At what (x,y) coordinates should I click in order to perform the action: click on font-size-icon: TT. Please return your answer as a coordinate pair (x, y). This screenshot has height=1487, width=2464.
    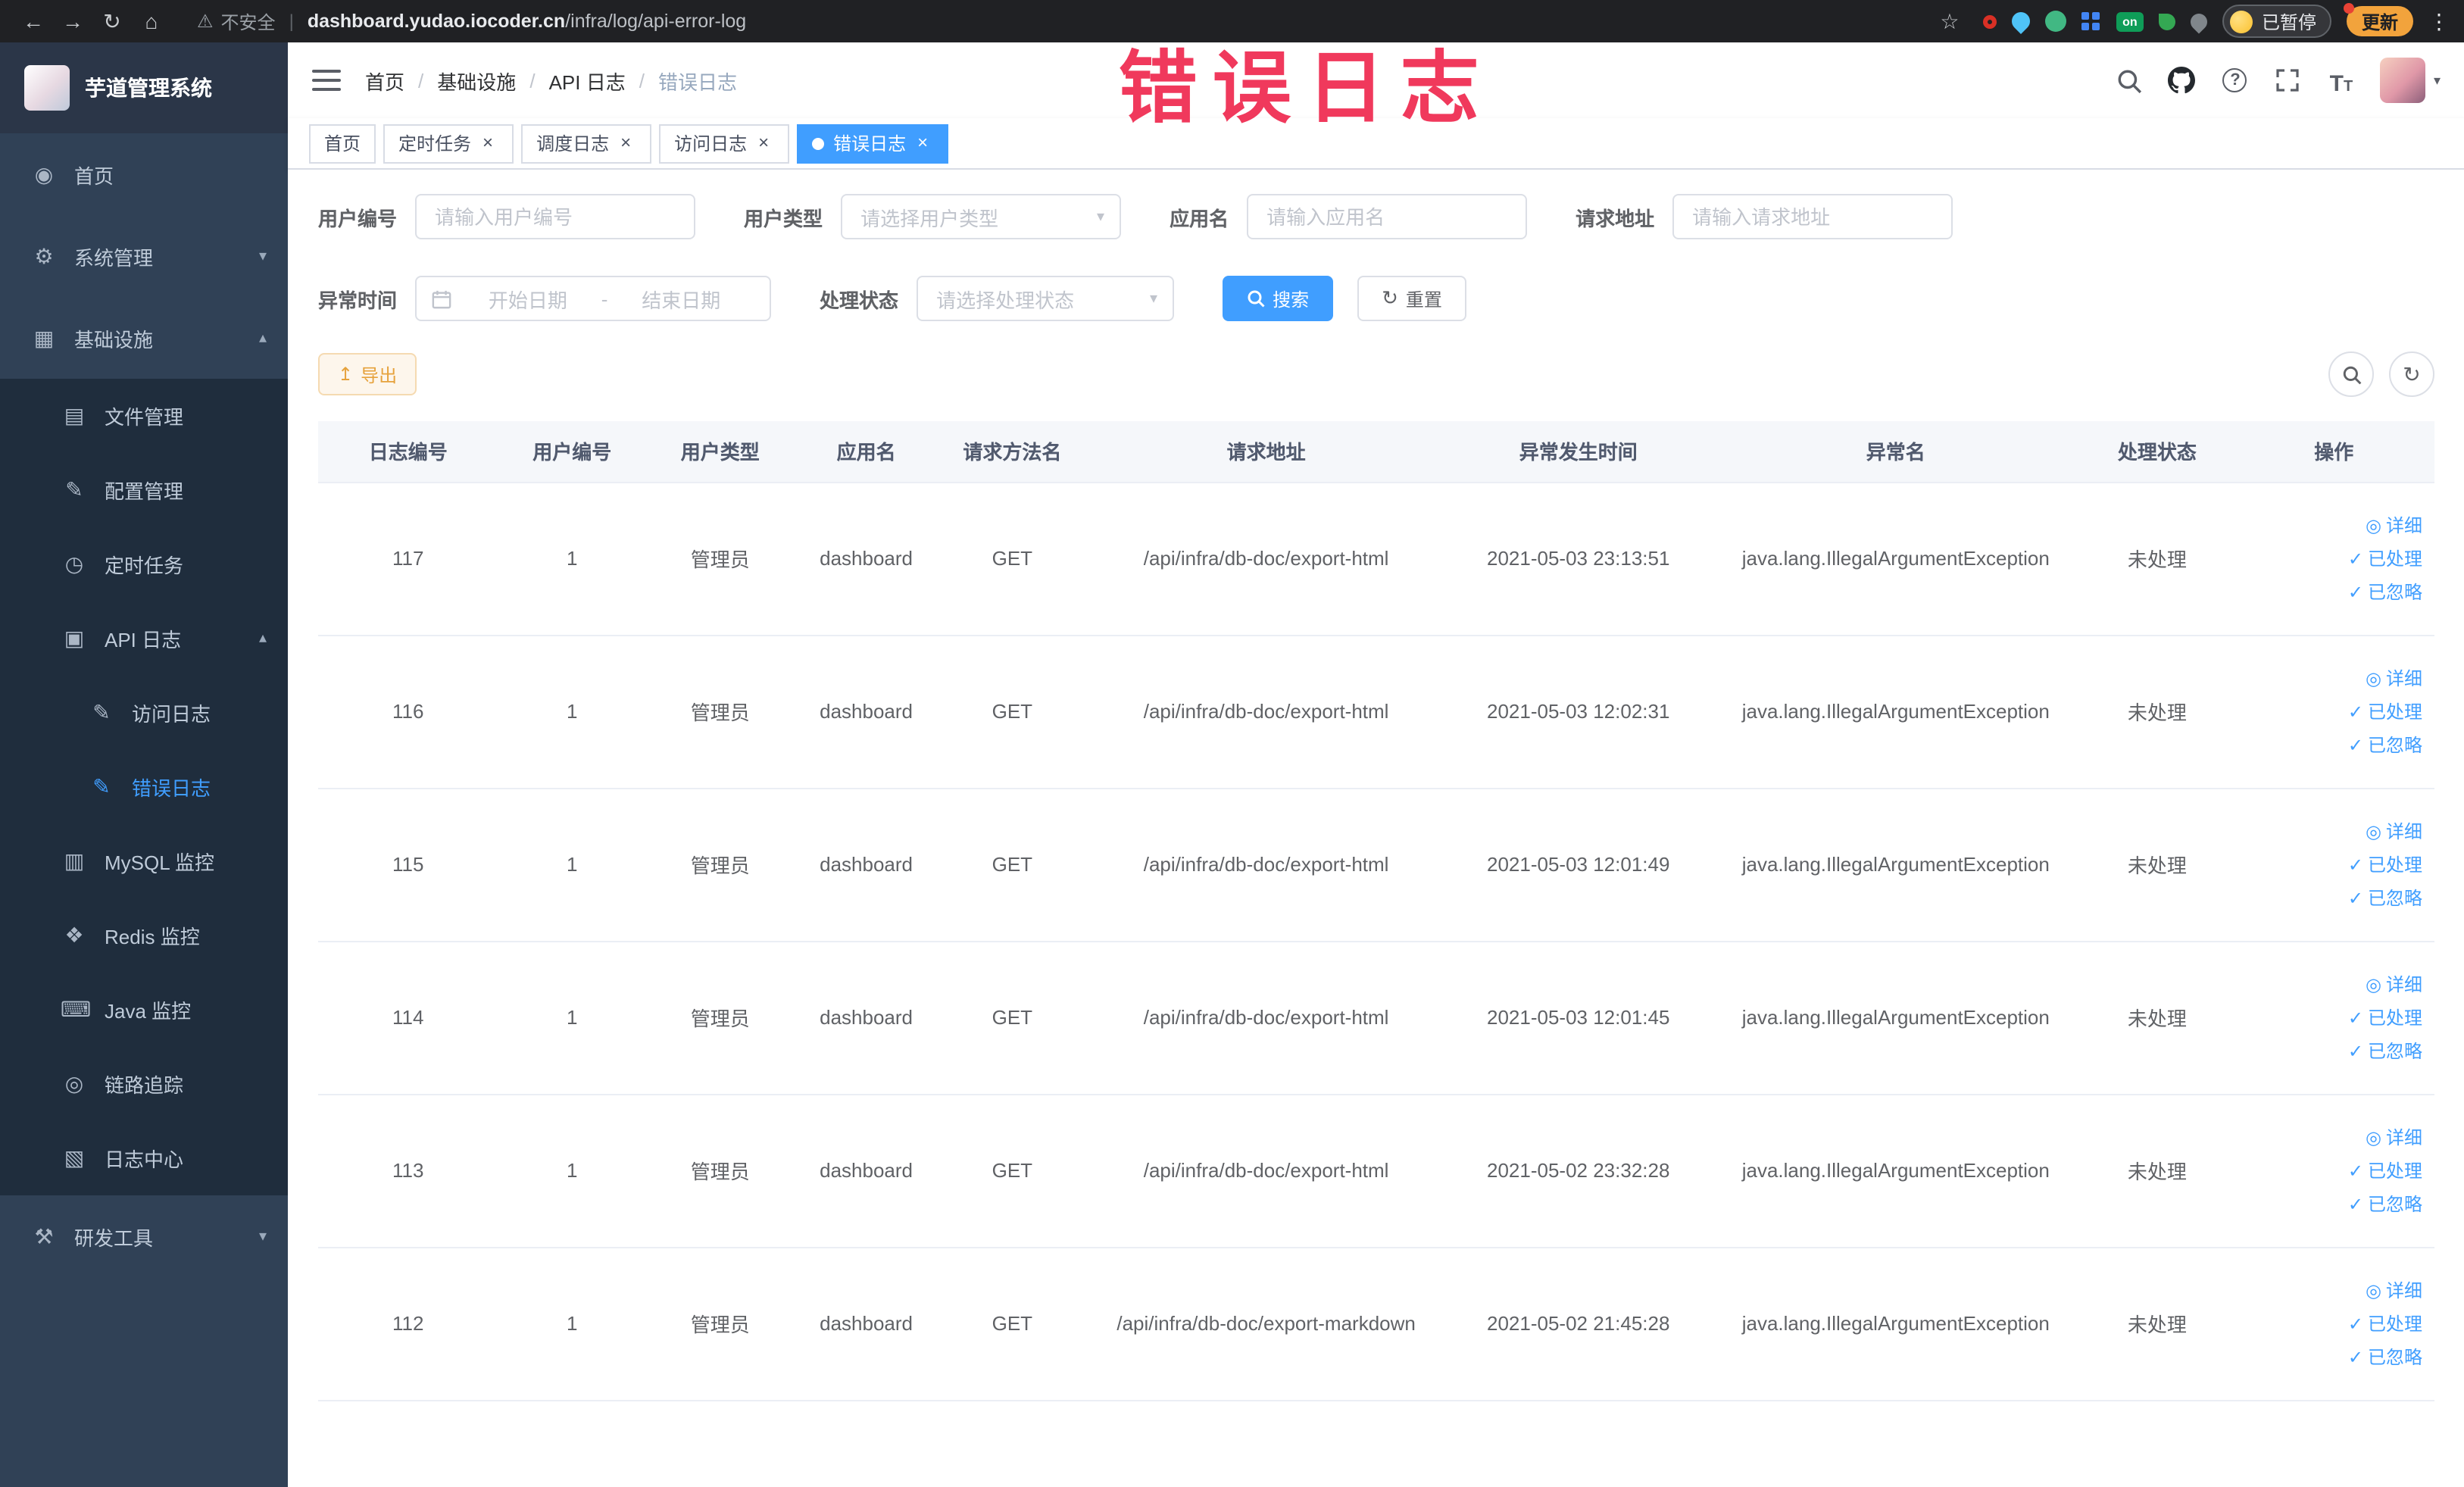
    Looking at the image, I should click on (2341, 80).